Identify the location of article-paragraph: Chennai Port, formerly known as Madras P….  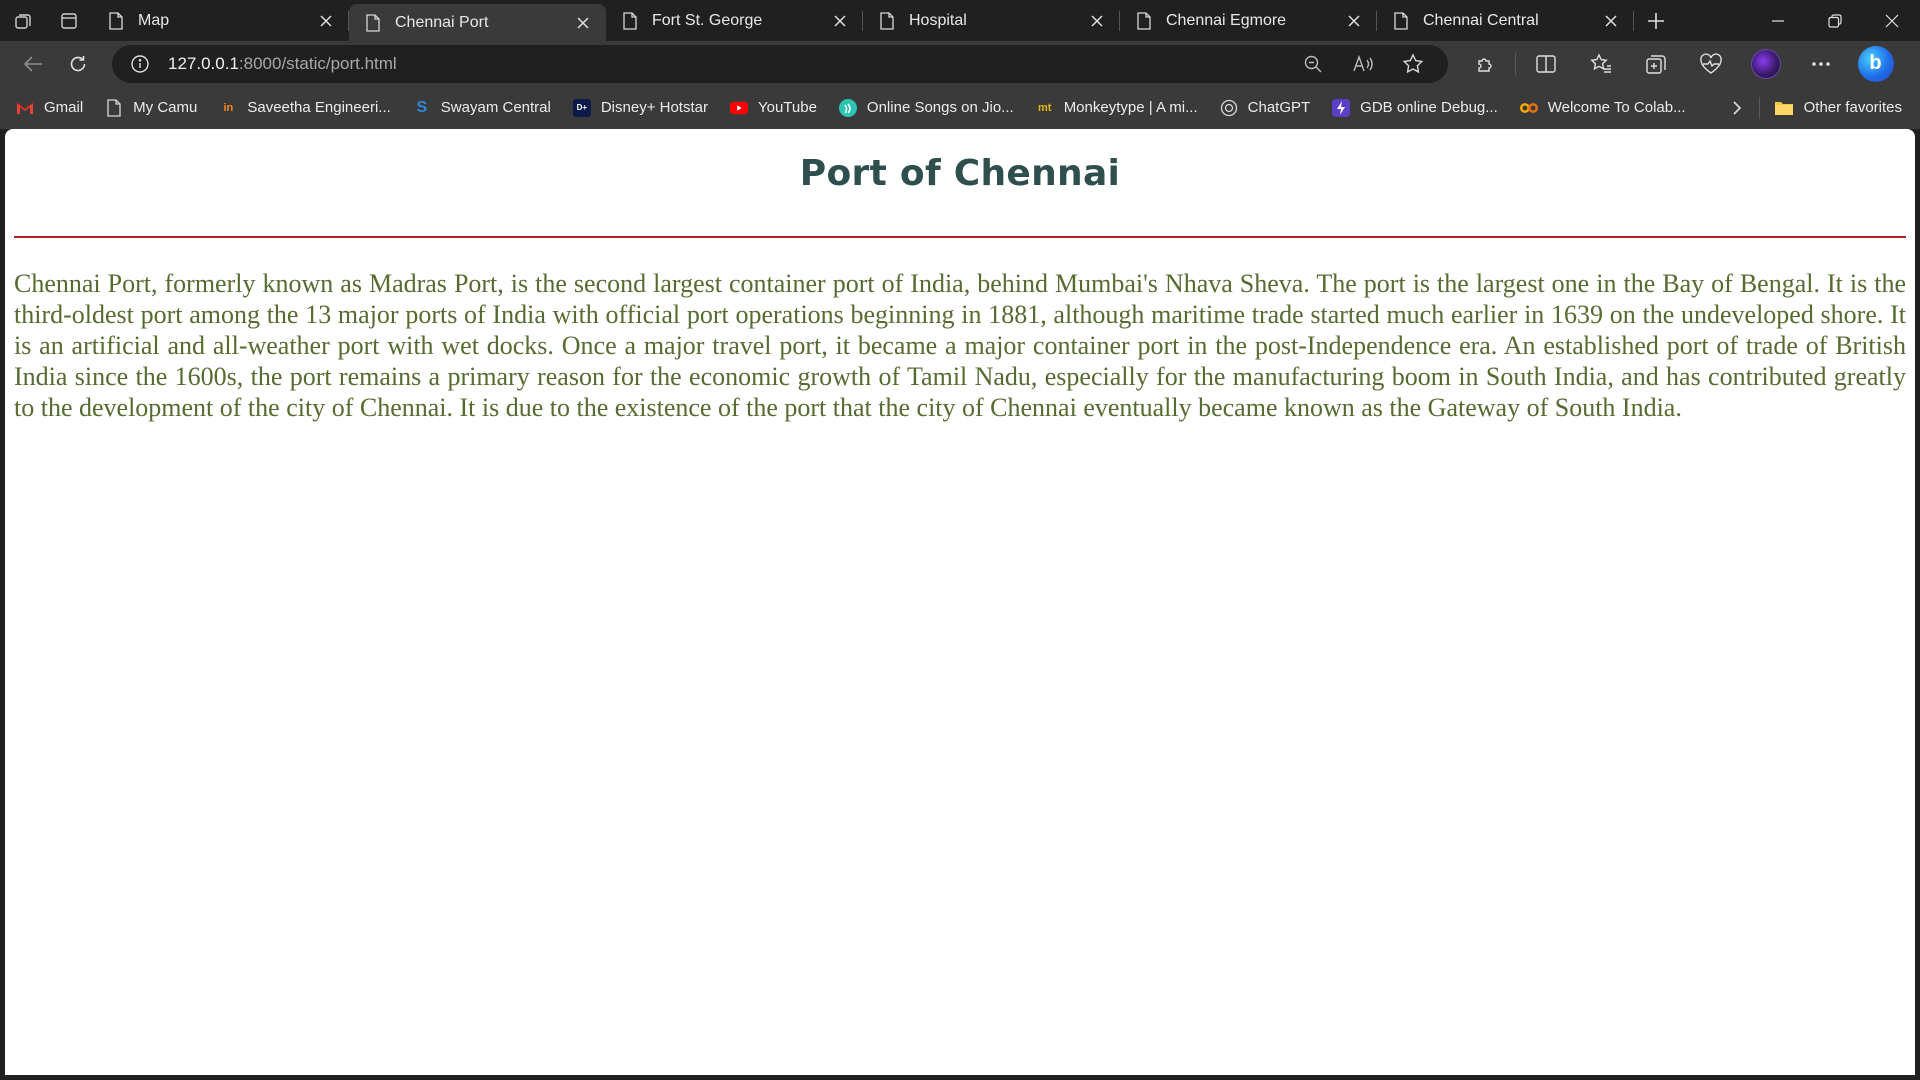
(960, 345).